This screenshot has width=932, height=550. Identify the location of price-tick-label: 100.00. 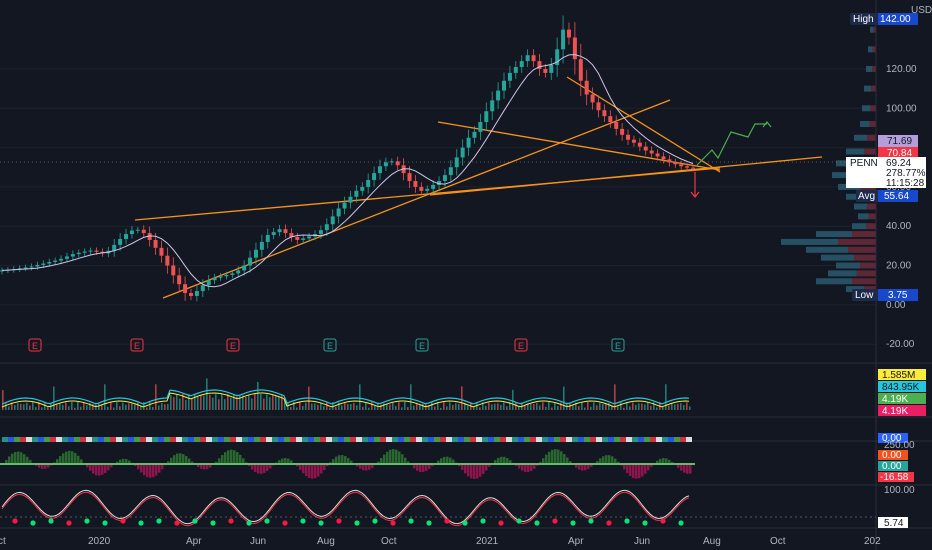
(901, 108).